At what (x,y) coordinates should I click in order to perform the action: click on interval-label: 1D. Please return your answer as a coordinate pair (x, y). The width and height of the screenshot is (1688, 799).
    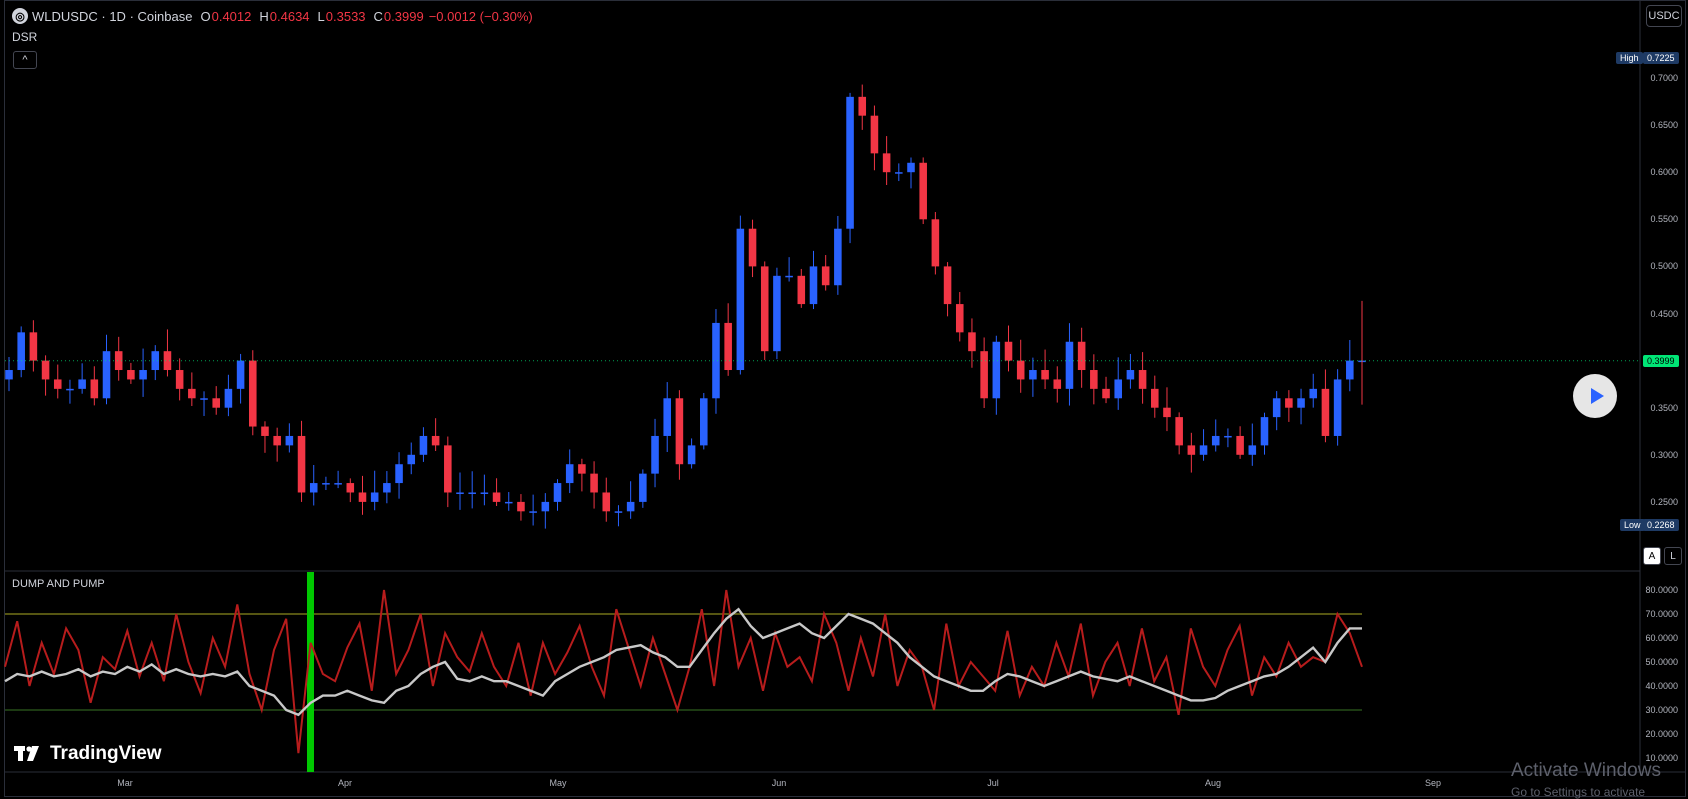
    Looking at the image, I should click on (117, 16).